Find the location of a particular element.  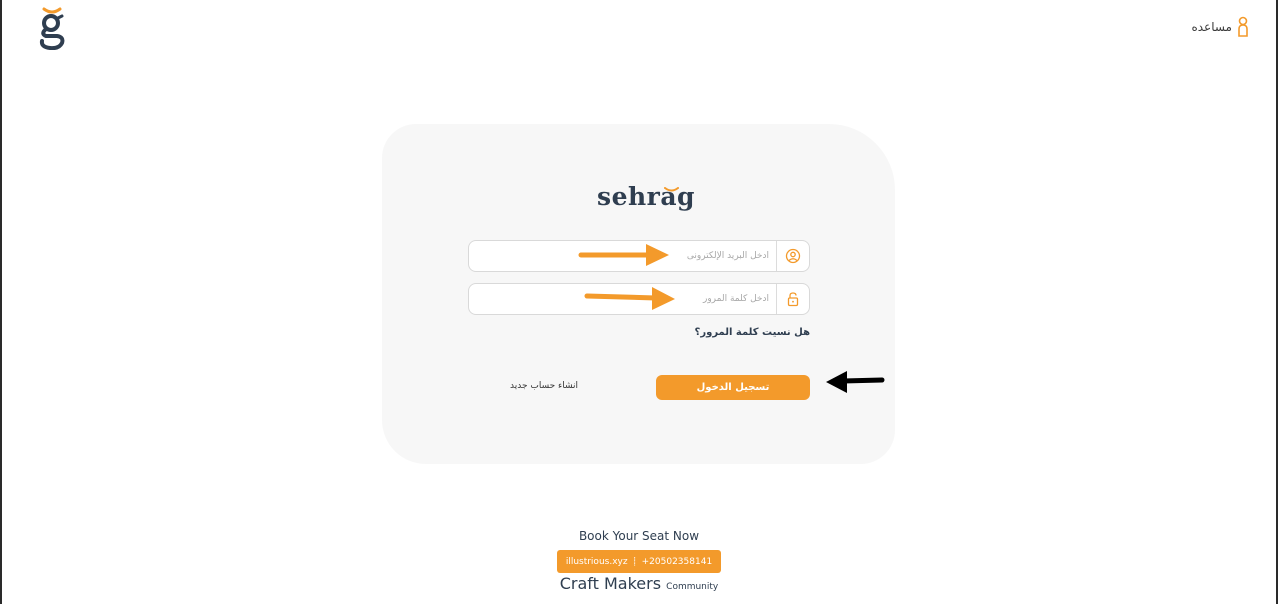

email-icon-box is located at coordinates (792, 256).